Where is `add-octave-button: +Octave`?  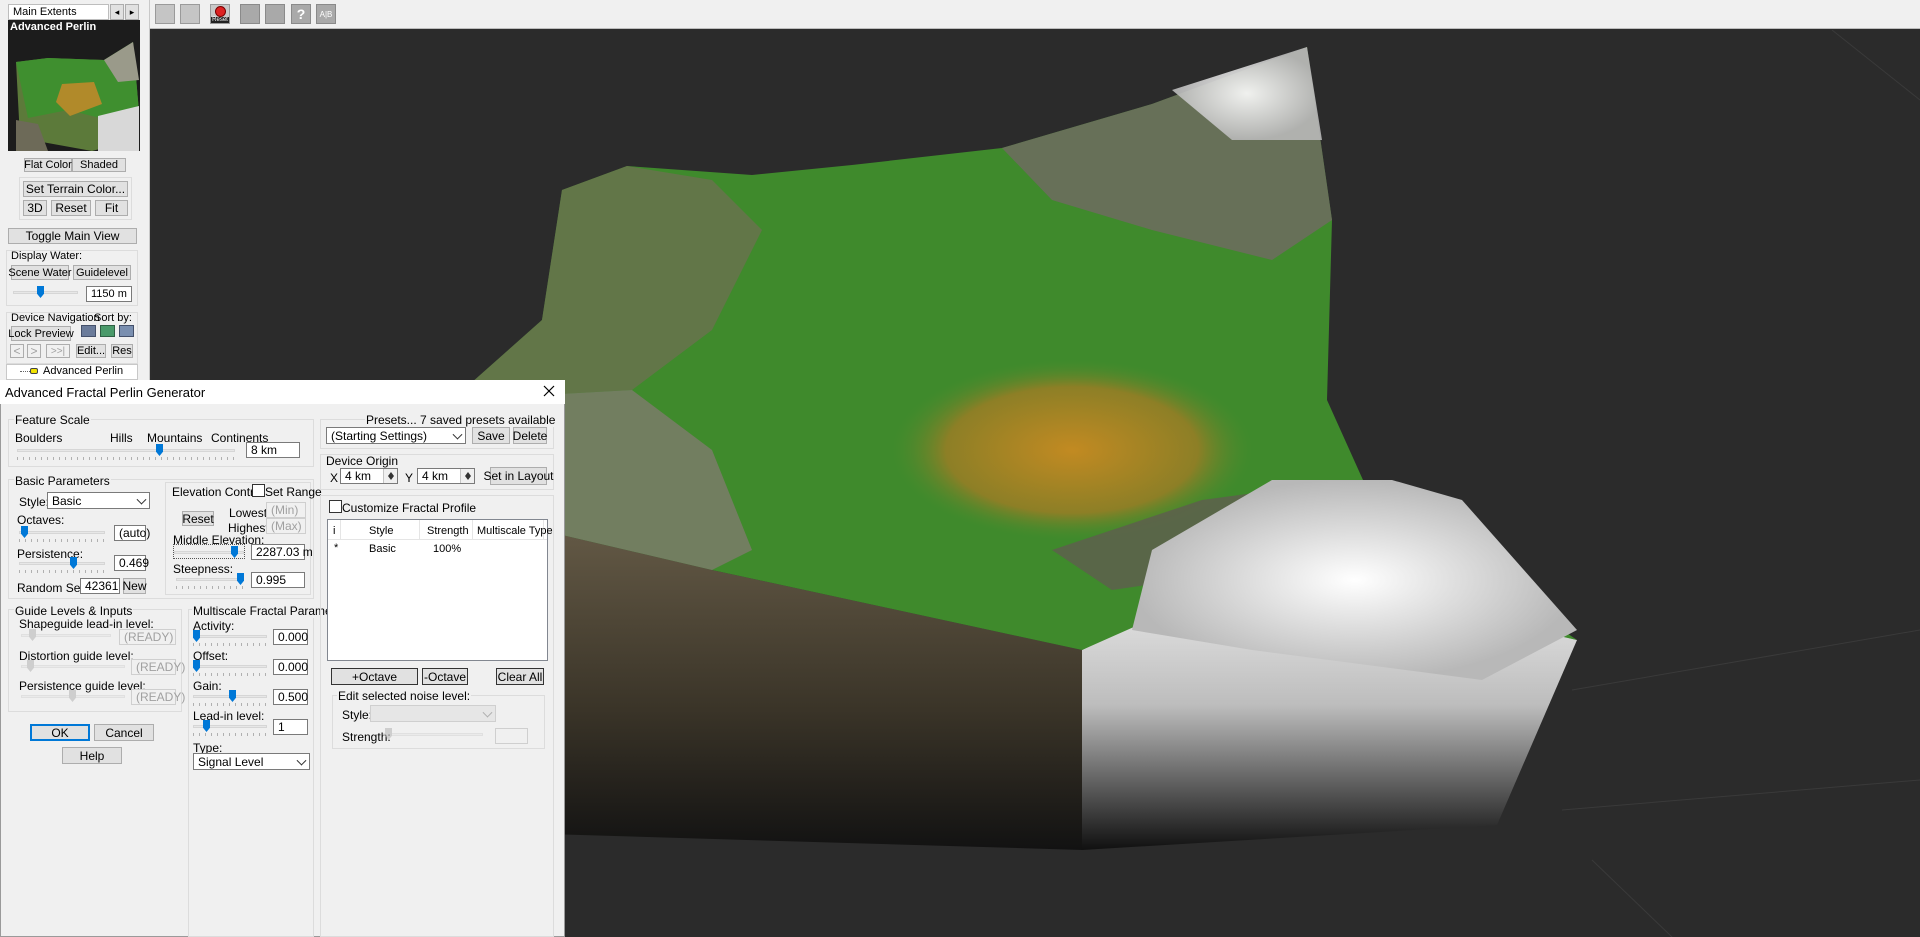
add-octave-button: +Octave is located at coordinates (374, 676).